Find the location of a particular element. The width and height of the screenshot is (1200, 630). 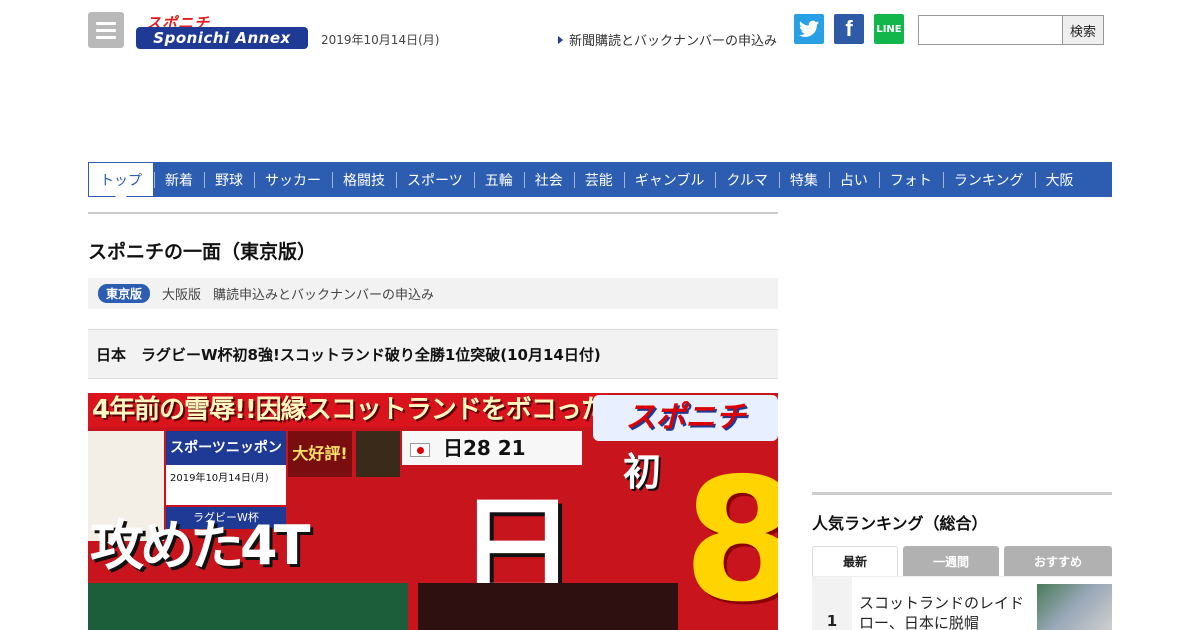

line-button: LINE is located at coordinates (889, 29).